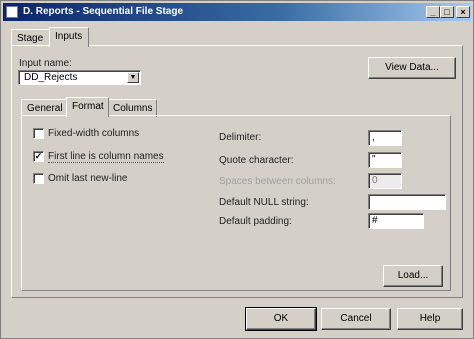 The height and width of the screenshot is (339, 474). What do you see at coordinates (79, 77) in the screenshot?
I see `input-name-select: DD_Rejects ▼` at bounding box center [79, 77].